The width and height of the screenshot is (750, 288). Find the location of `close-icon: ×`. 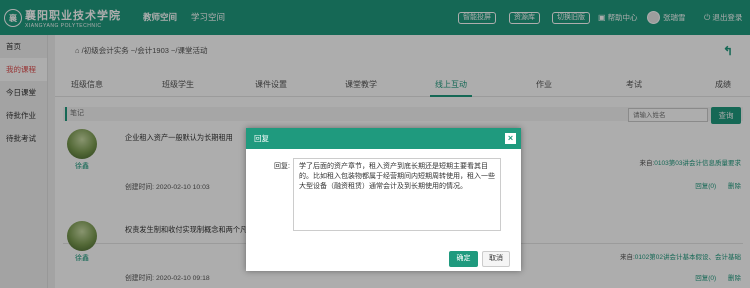

close-icon: × is located at coordinates (510, 138).